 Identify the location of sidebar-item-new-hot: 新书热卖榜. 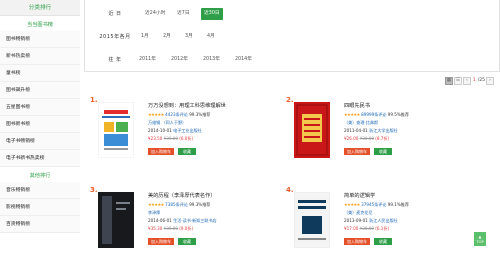
(40, 56).